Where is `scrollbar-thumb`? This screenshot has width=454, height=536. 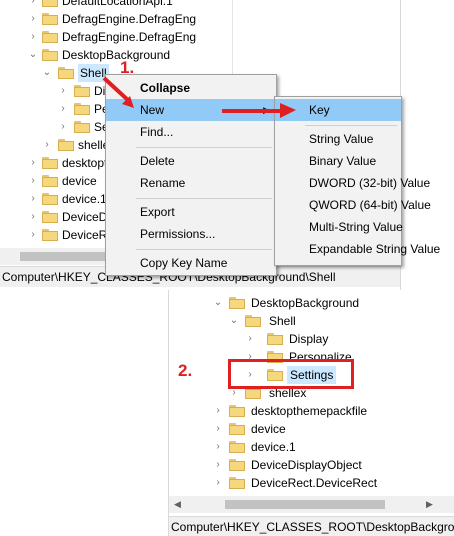 scrollbar-thumb is located at coordinates (305, 504).